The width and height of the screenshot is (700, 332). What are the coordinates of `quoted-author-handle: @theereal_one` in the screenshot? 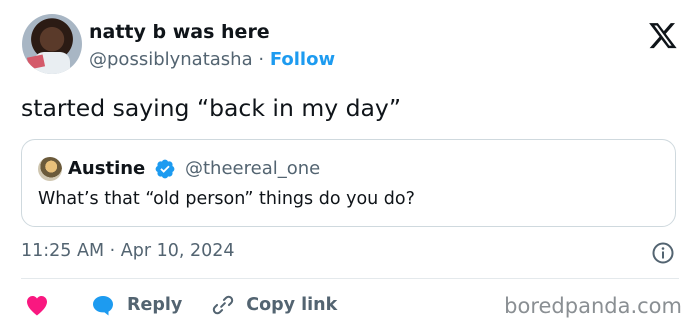 It's located at (252, 168).